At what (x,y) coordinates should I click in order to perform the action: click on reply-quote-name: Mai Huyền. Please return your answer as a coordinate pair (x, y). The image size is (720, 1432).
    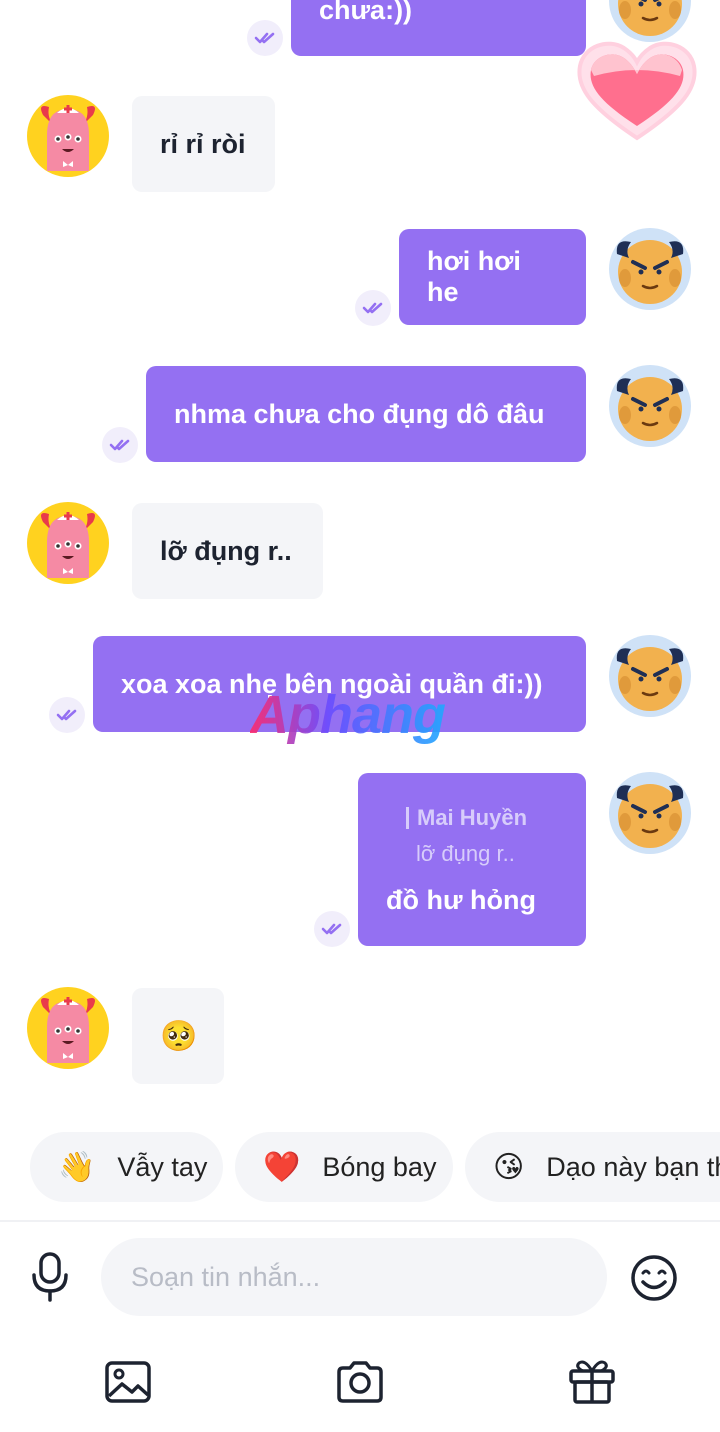
    Looking at the image, I should click on (472, 817).